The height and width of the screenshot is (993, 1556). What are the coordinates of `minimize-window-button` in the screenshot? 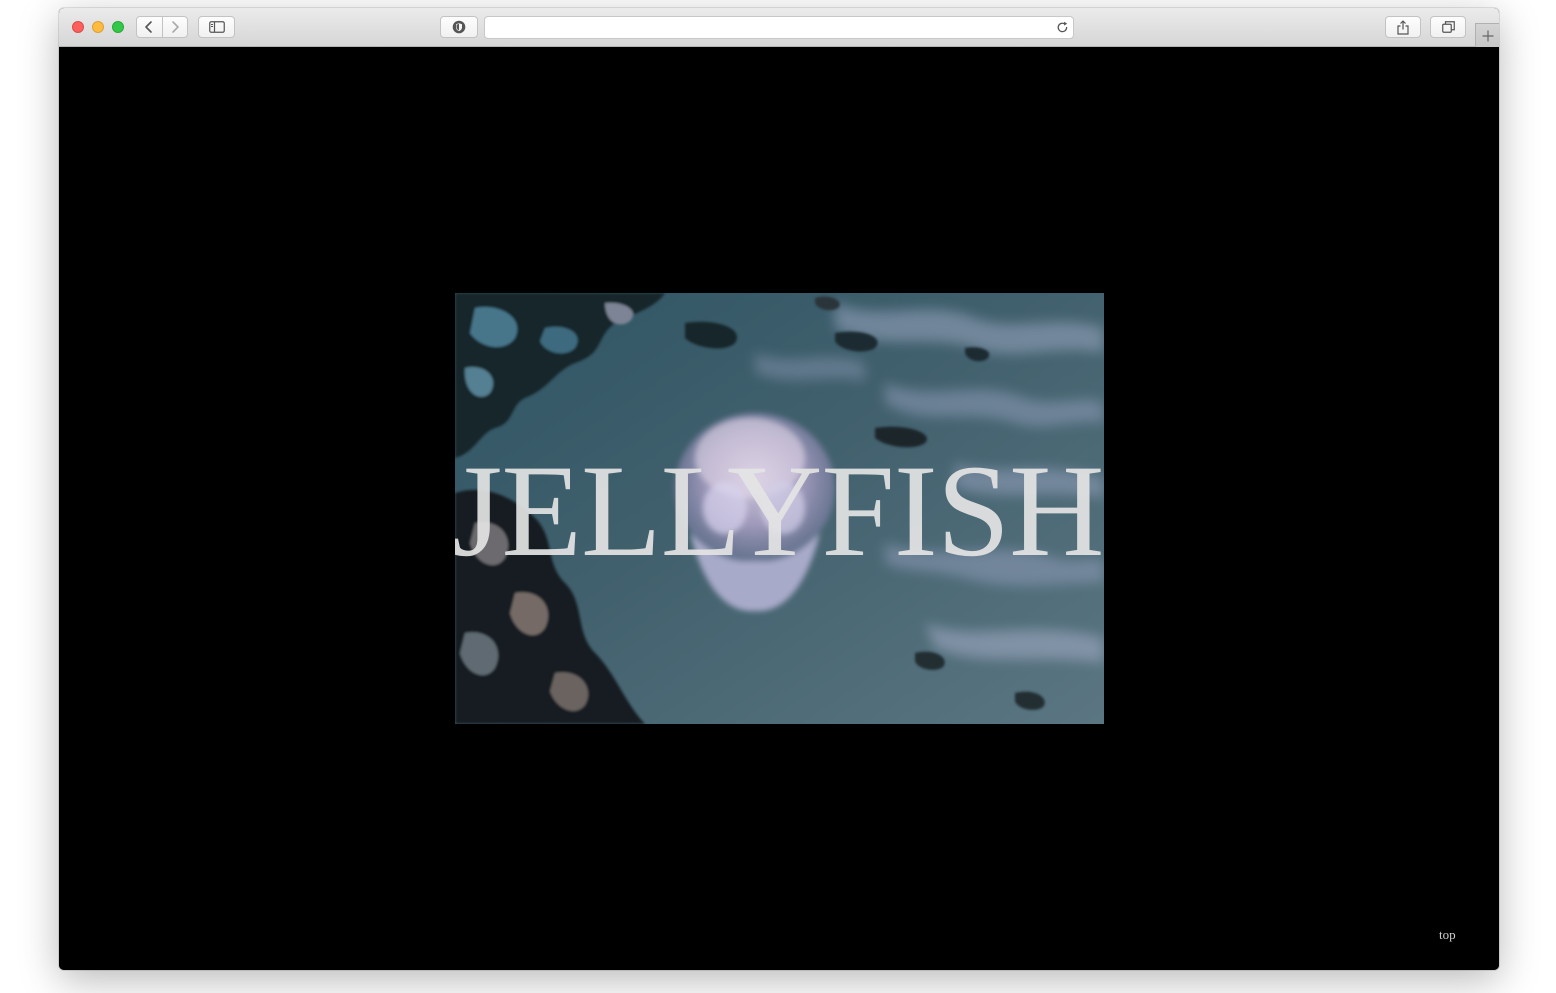 It's located at (98, 27).